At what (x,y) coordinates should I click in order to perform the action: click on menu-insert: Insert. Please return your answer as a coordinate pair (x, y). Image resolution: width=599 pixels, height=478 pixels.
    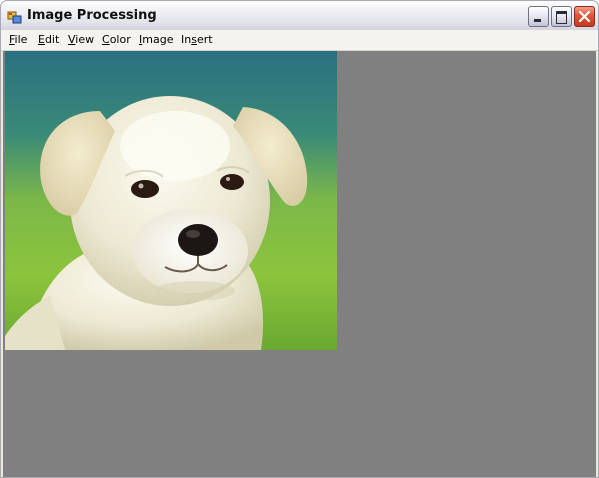
    Looking at the image, I should click on (197, 39).